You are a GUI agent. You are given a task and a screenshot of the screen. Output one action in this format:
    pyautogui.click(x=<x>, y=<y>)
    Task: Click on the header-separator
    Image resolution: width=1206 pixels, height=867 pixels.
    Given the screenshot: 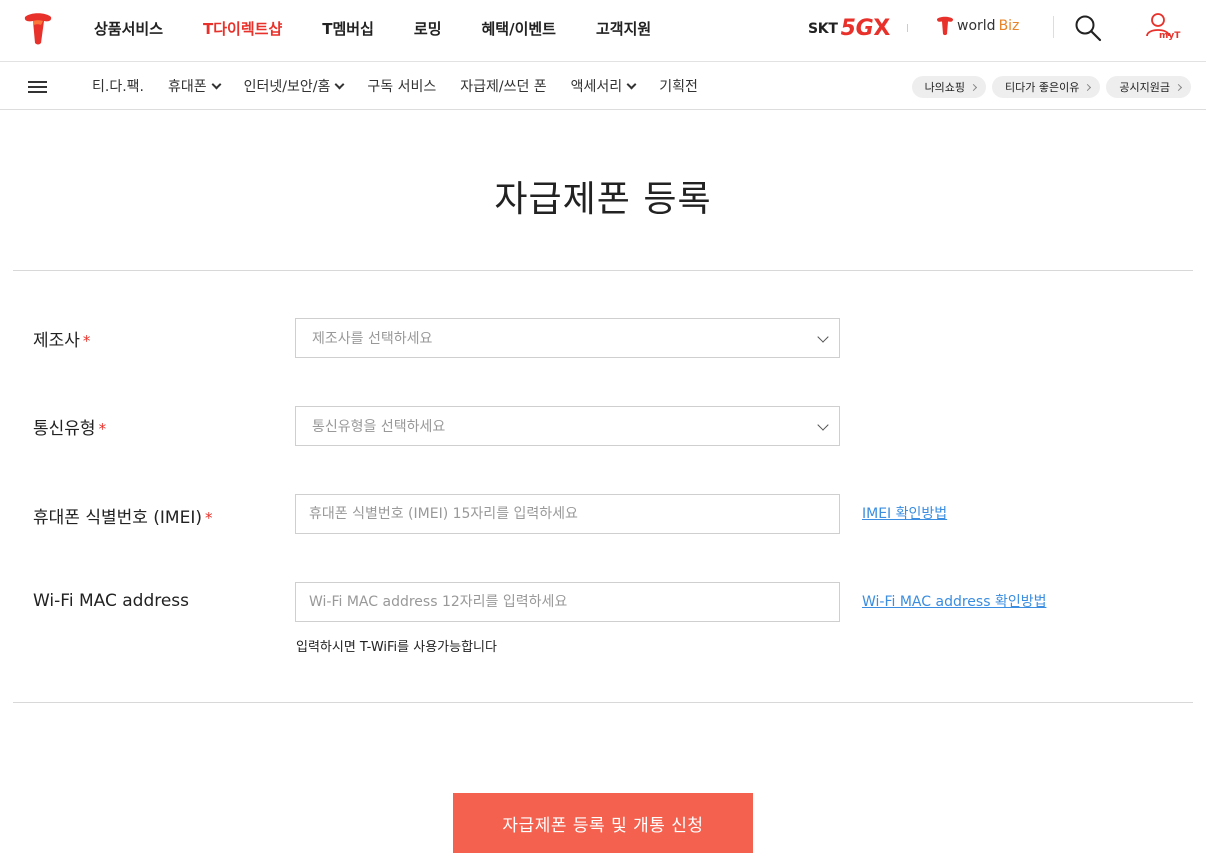 What is the action you would take?
    pyautogui.click(x=907, y=28)
    